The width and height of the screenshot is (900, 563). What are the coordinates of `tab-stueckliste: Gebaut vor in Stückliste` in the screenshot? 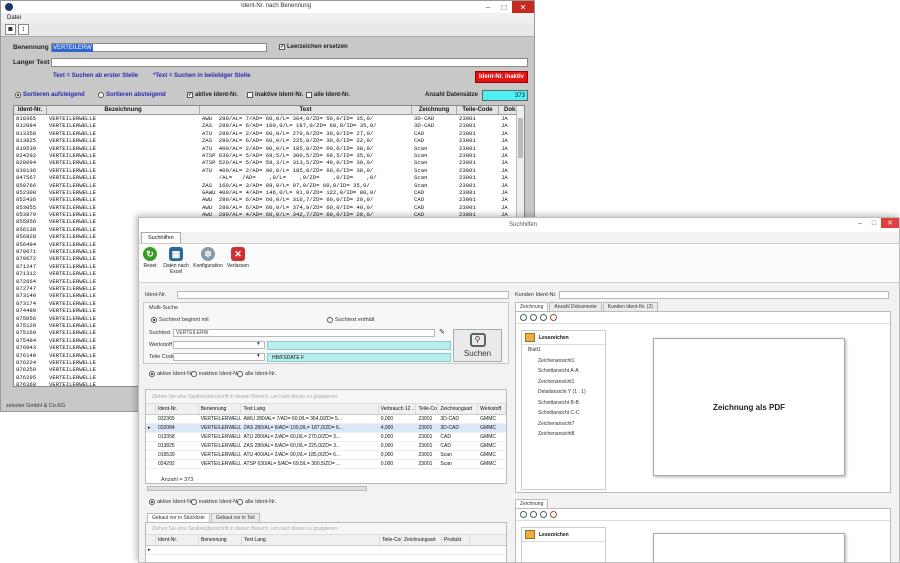 It's located at (178, 517).